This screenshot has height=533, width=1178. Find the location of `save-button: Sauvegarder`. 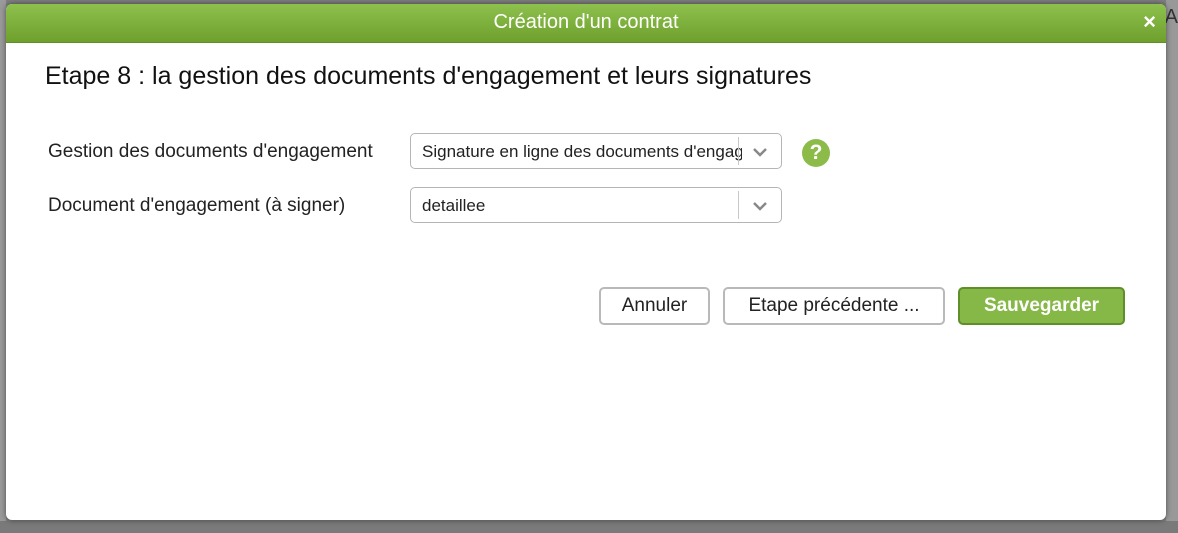

save-button: Sauvegarder is located at coordinates (1041, 306).